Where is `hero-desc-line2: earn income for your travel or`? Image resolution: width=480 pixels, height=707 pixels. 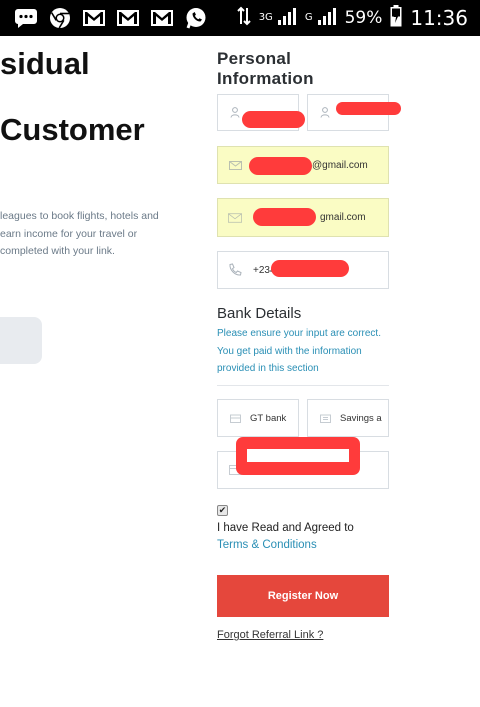 hero-desc-line2: earn income for your travel or is located at coordinates (69, 233).